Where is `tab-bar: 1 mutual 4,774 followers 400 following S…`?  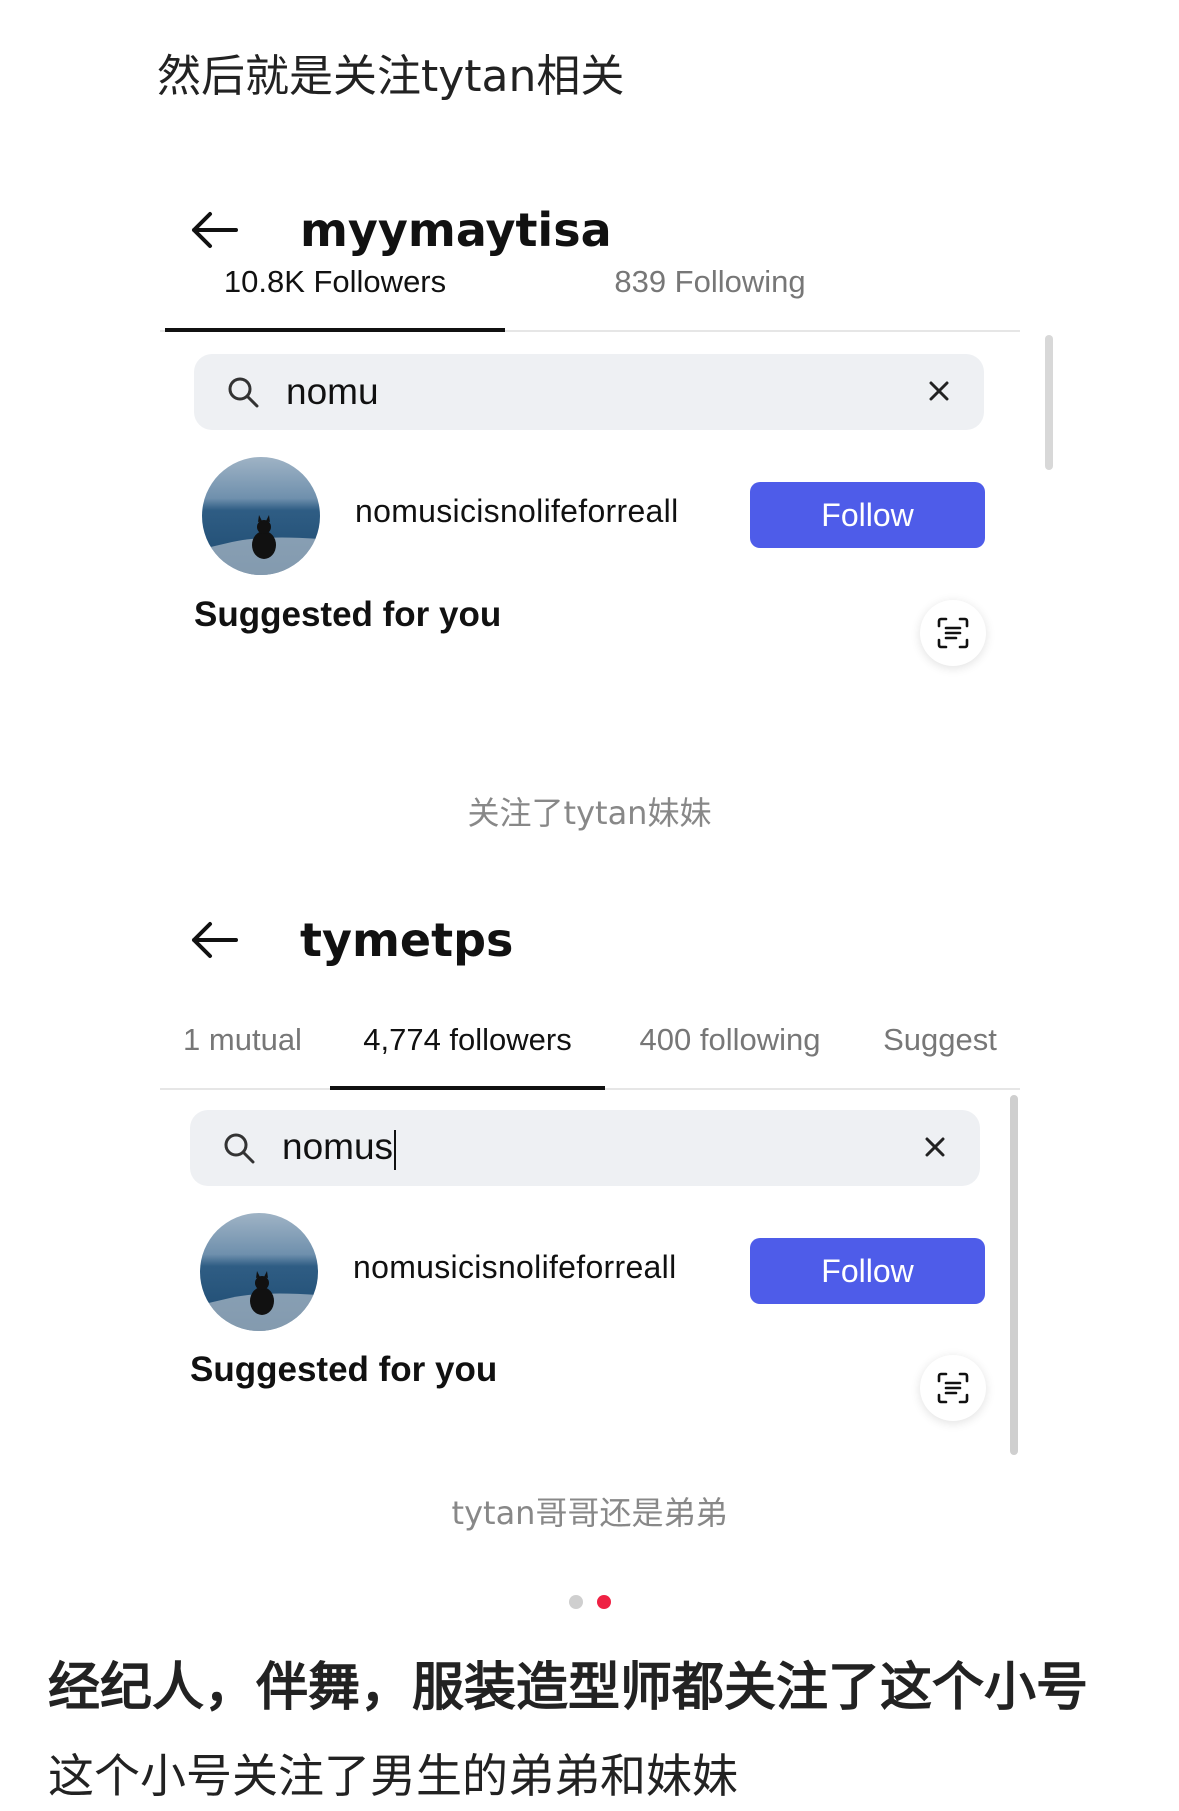
tab-bar: 1 mutual 4,774 followers 400 following S… is located at coordinates (590, 1040).